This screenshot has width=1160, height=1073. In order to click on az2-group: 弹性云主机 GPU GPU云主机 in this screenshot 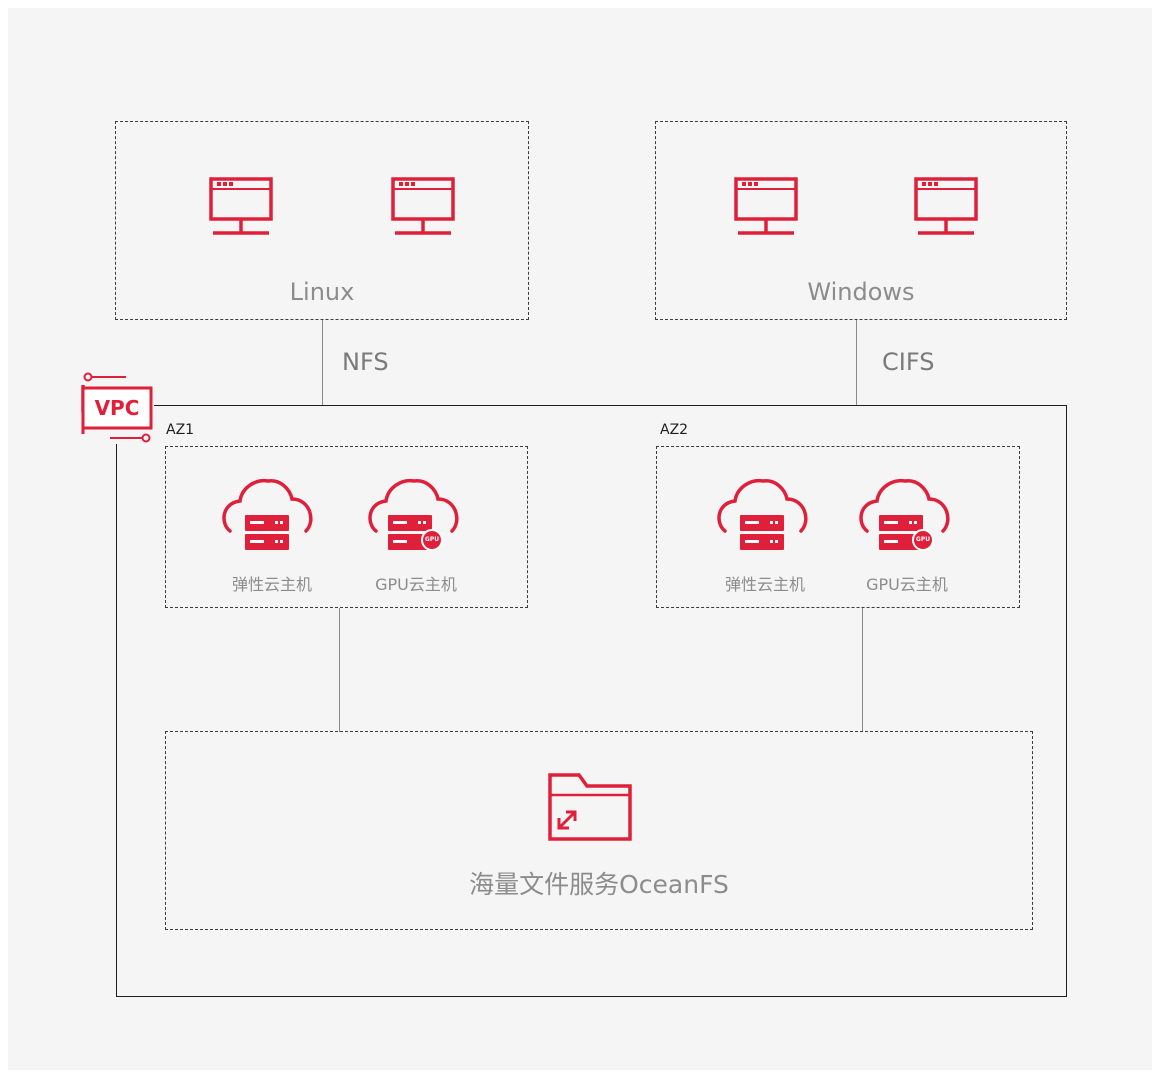, I will do `click(838, 527)`.